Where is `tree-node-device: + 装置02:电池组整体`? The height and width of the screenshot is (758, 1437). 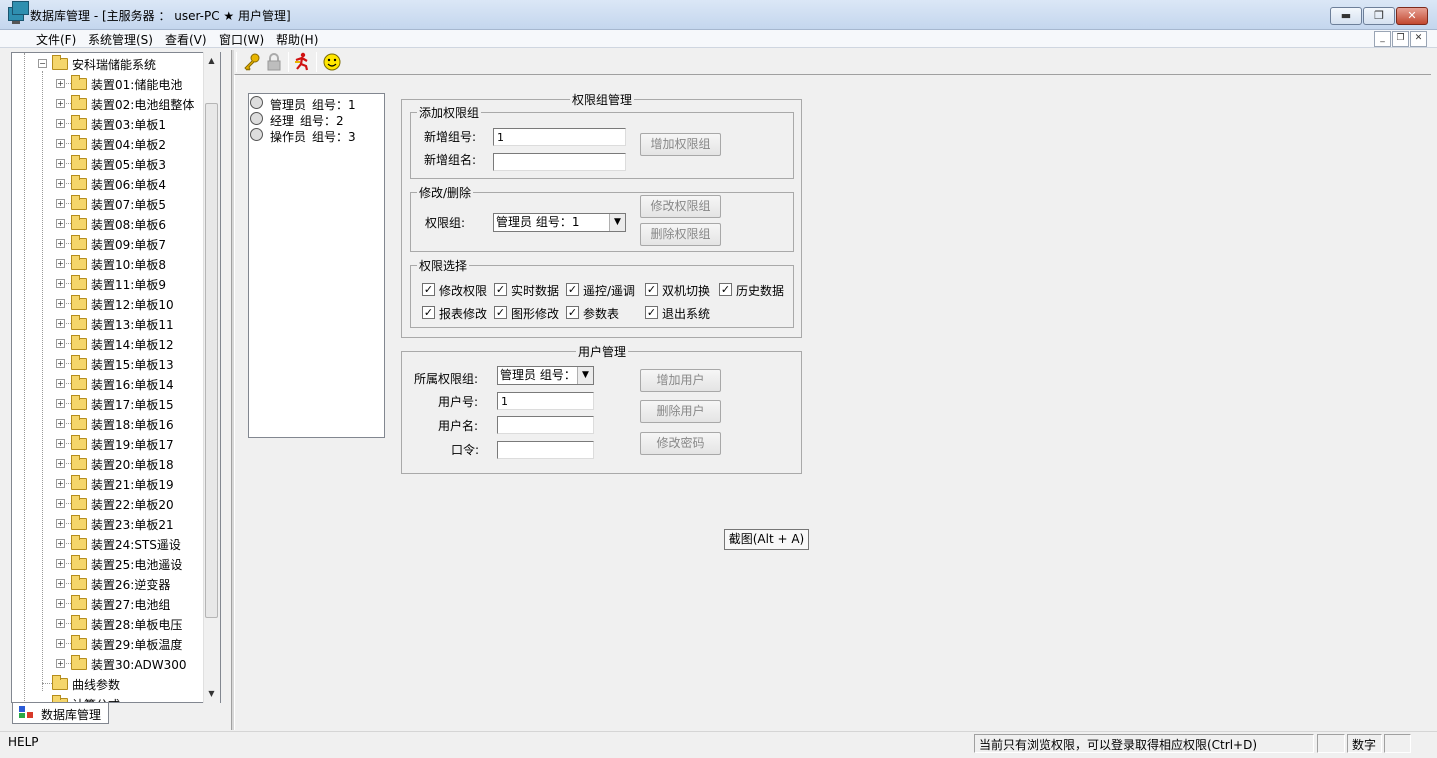 tree-node-device: + 装置02:电池组整体 is located at coordinates (112, 104).